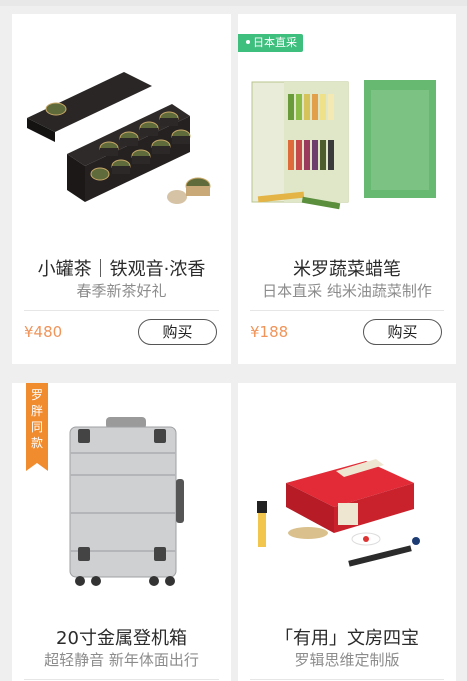  What do you see at coordinates (338, 513) in the screenshot?
I see `stationery-gift-box-image` at bounding box center [338, 513].